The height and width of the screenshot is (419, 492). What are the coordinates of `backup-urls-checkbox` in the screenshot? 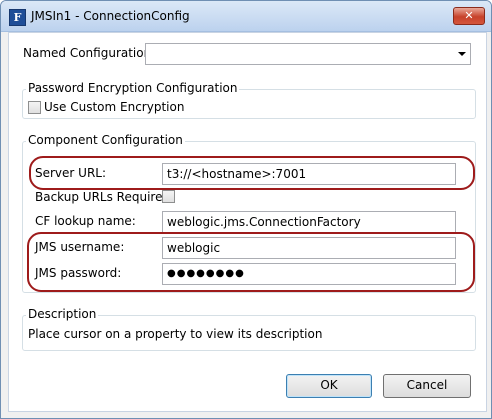 It's located at (168, 196).